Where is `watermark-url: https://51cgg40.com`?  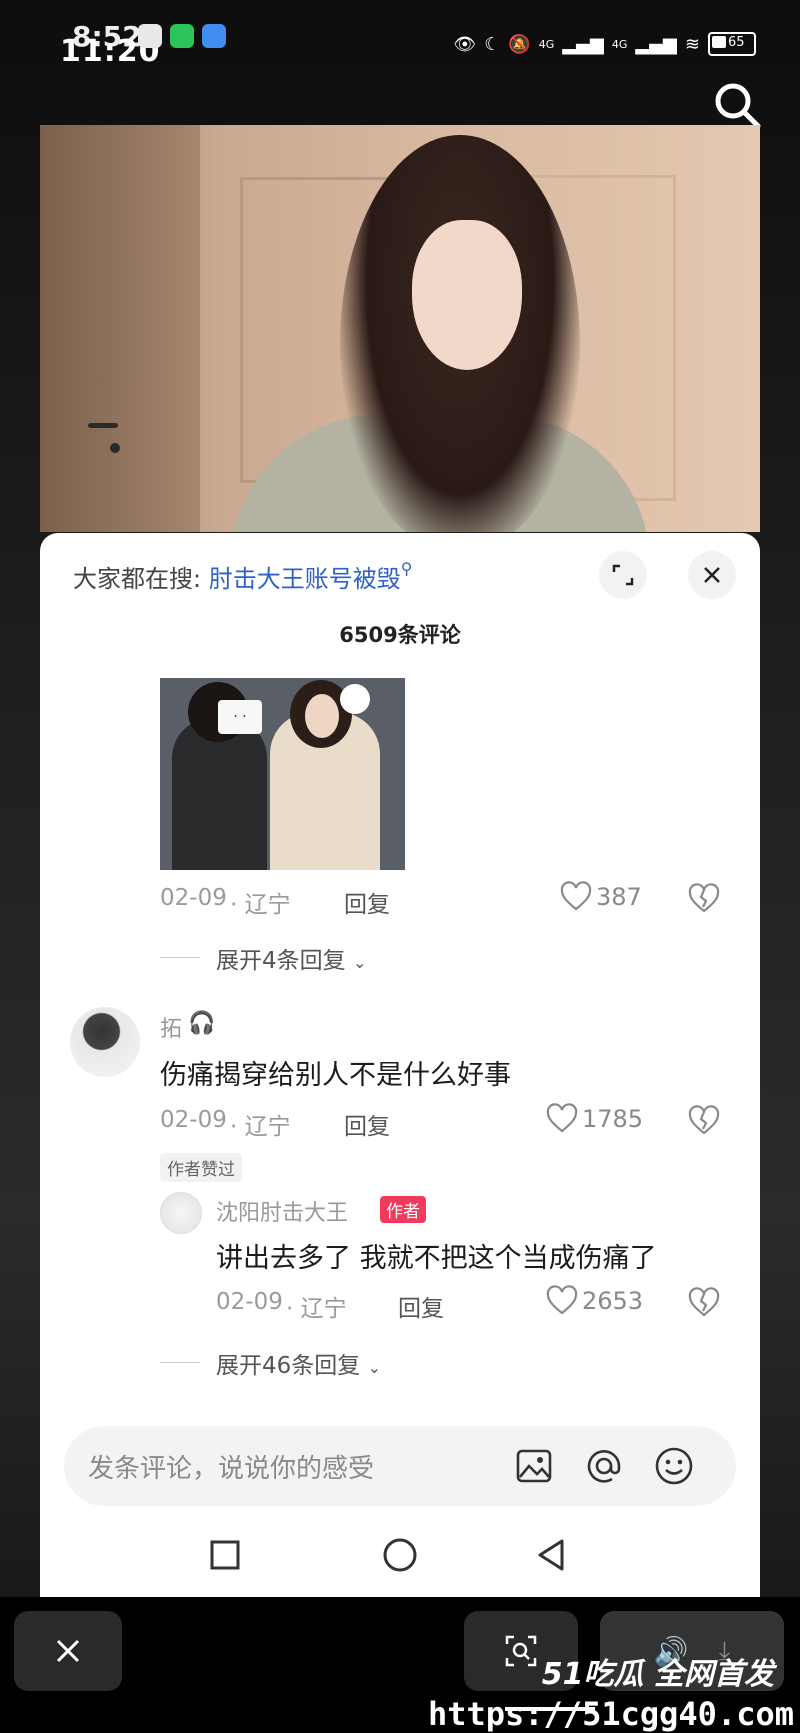 watermark-url: https://51cgg40.com is located at coordinates (610, 1714).